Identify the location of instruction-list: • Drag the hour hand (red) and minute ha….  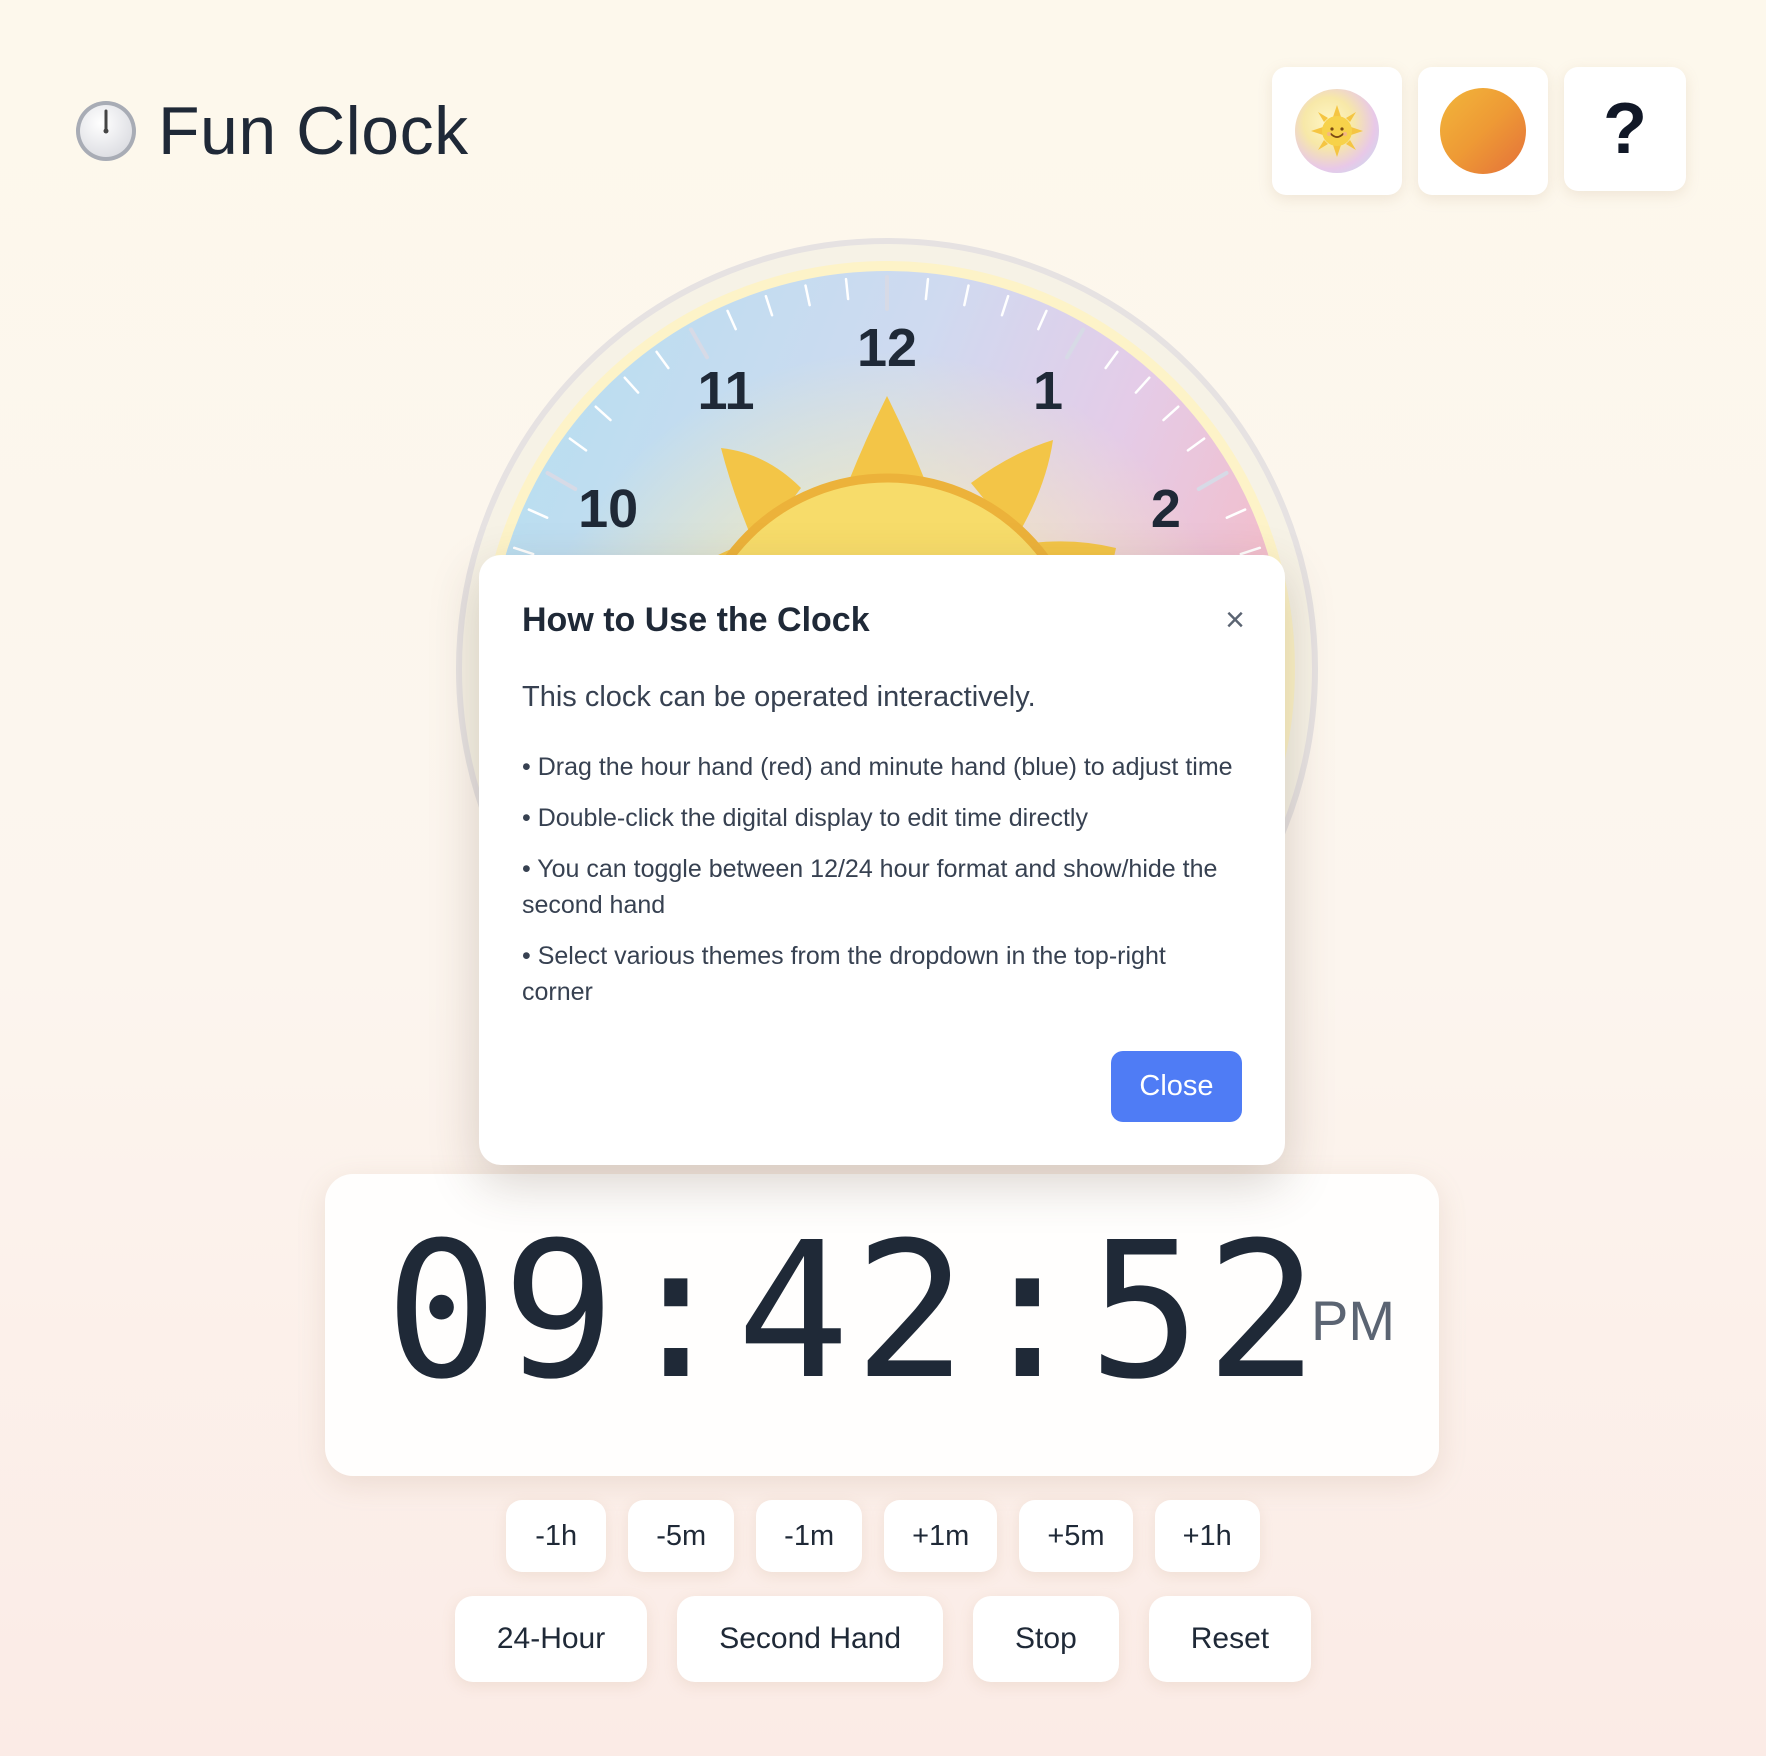
(882, 887).